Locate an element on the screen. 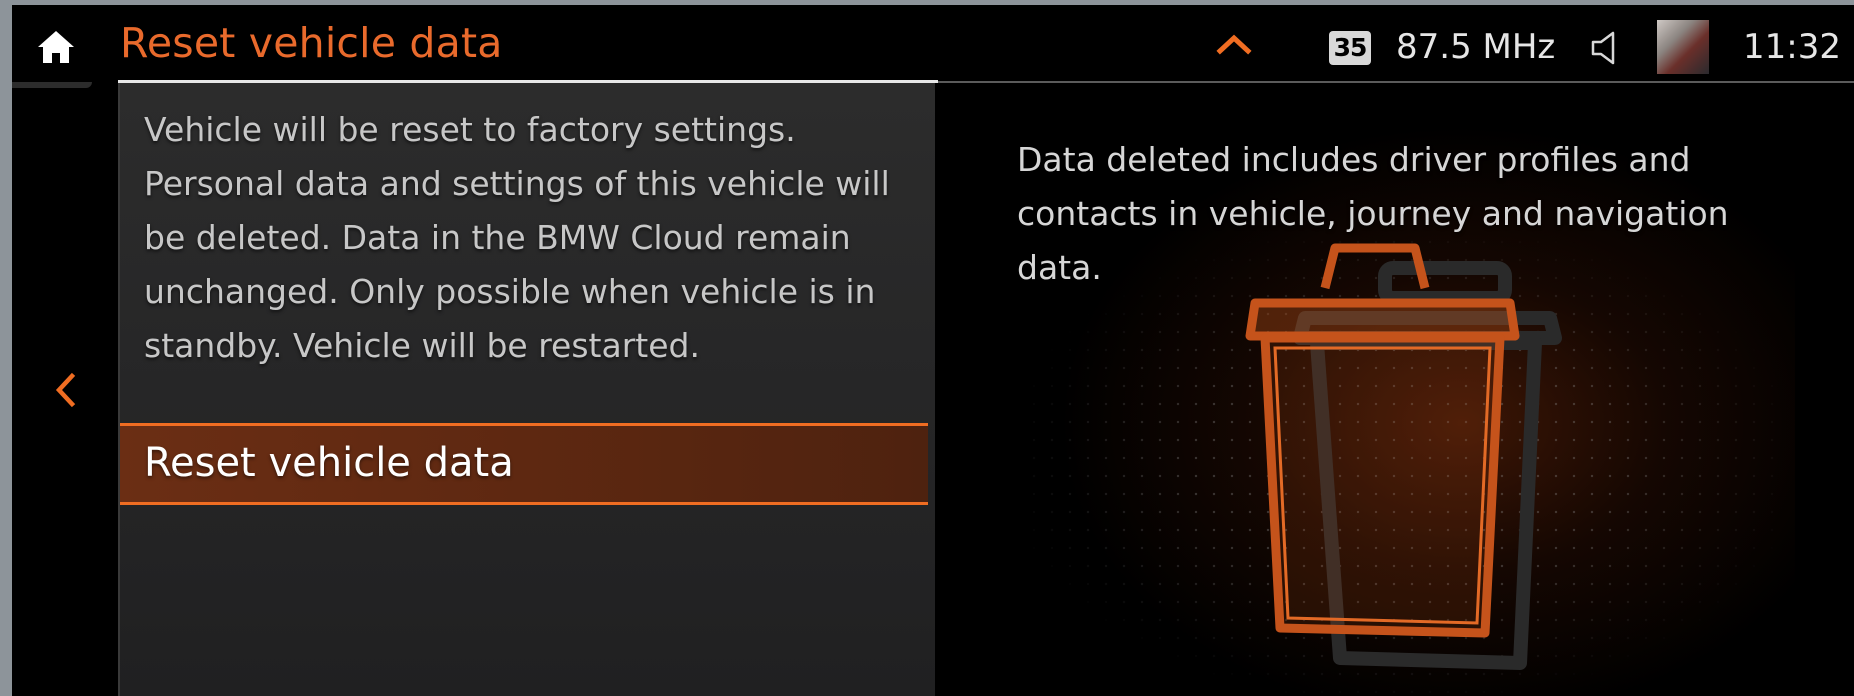 Image resolution: width=1854 pixels, height=696 pixels. radio-preset-badge: 35 is located at coordinates (1350, 48).